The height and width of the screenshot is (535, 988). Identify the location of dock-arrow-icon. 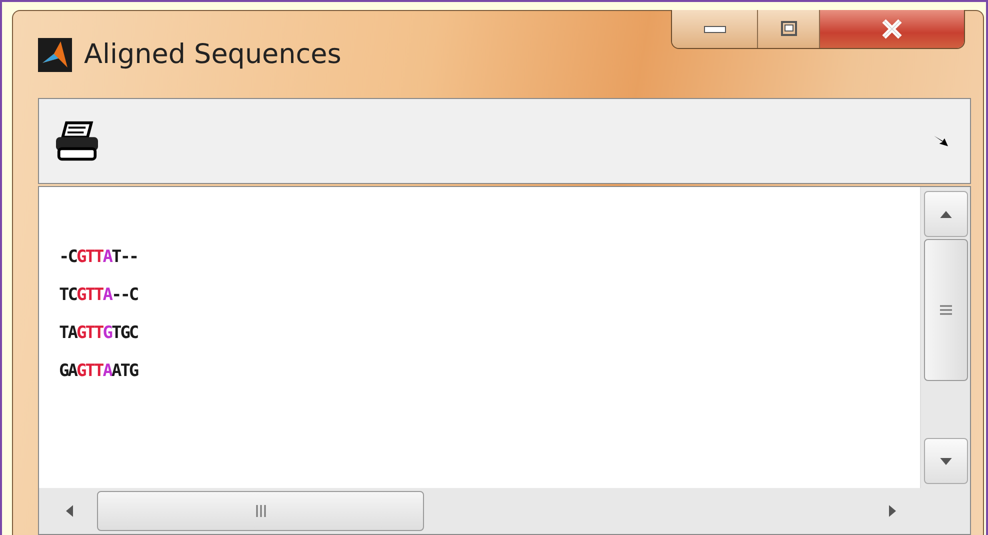
(941, 141).